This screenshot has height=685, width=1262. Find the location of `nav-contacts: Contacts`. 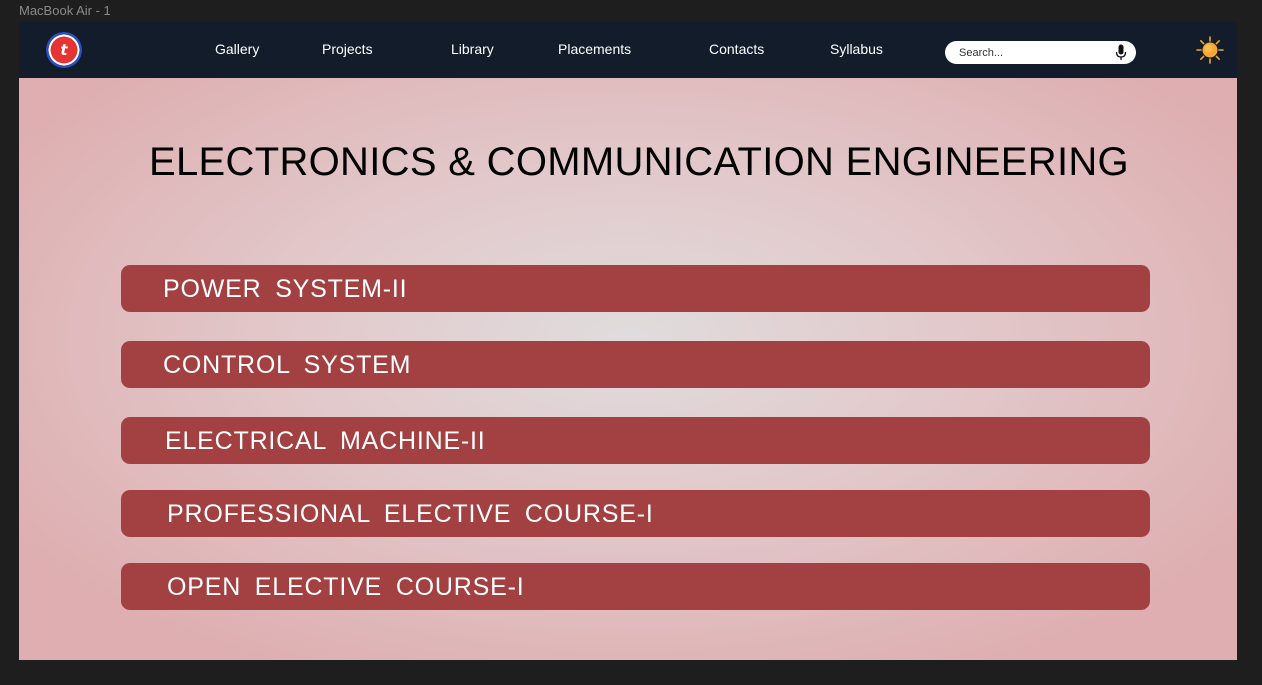

nav-contacts: Contacts is located at coordinates (736, 49).